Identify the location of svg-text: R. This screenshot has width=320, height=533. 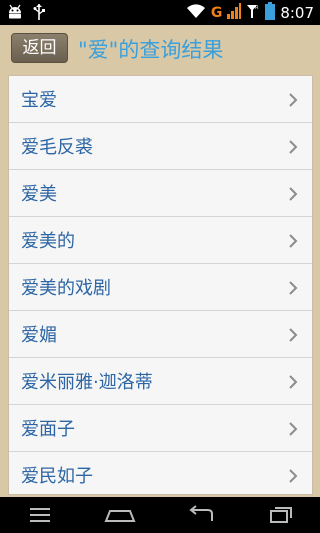
(257, 8).